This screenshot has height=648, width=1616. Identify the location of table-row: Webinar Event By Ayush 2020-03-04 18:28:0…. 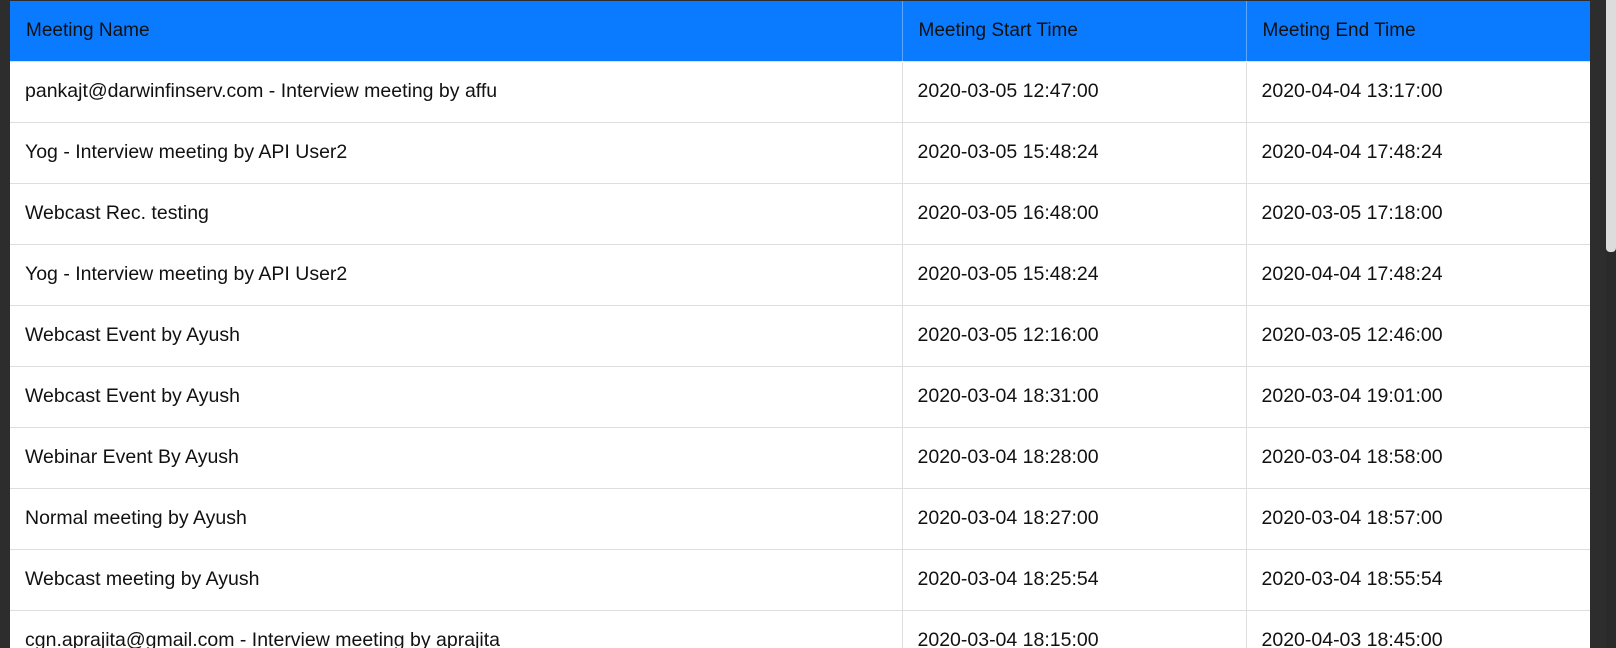
(800, 457).